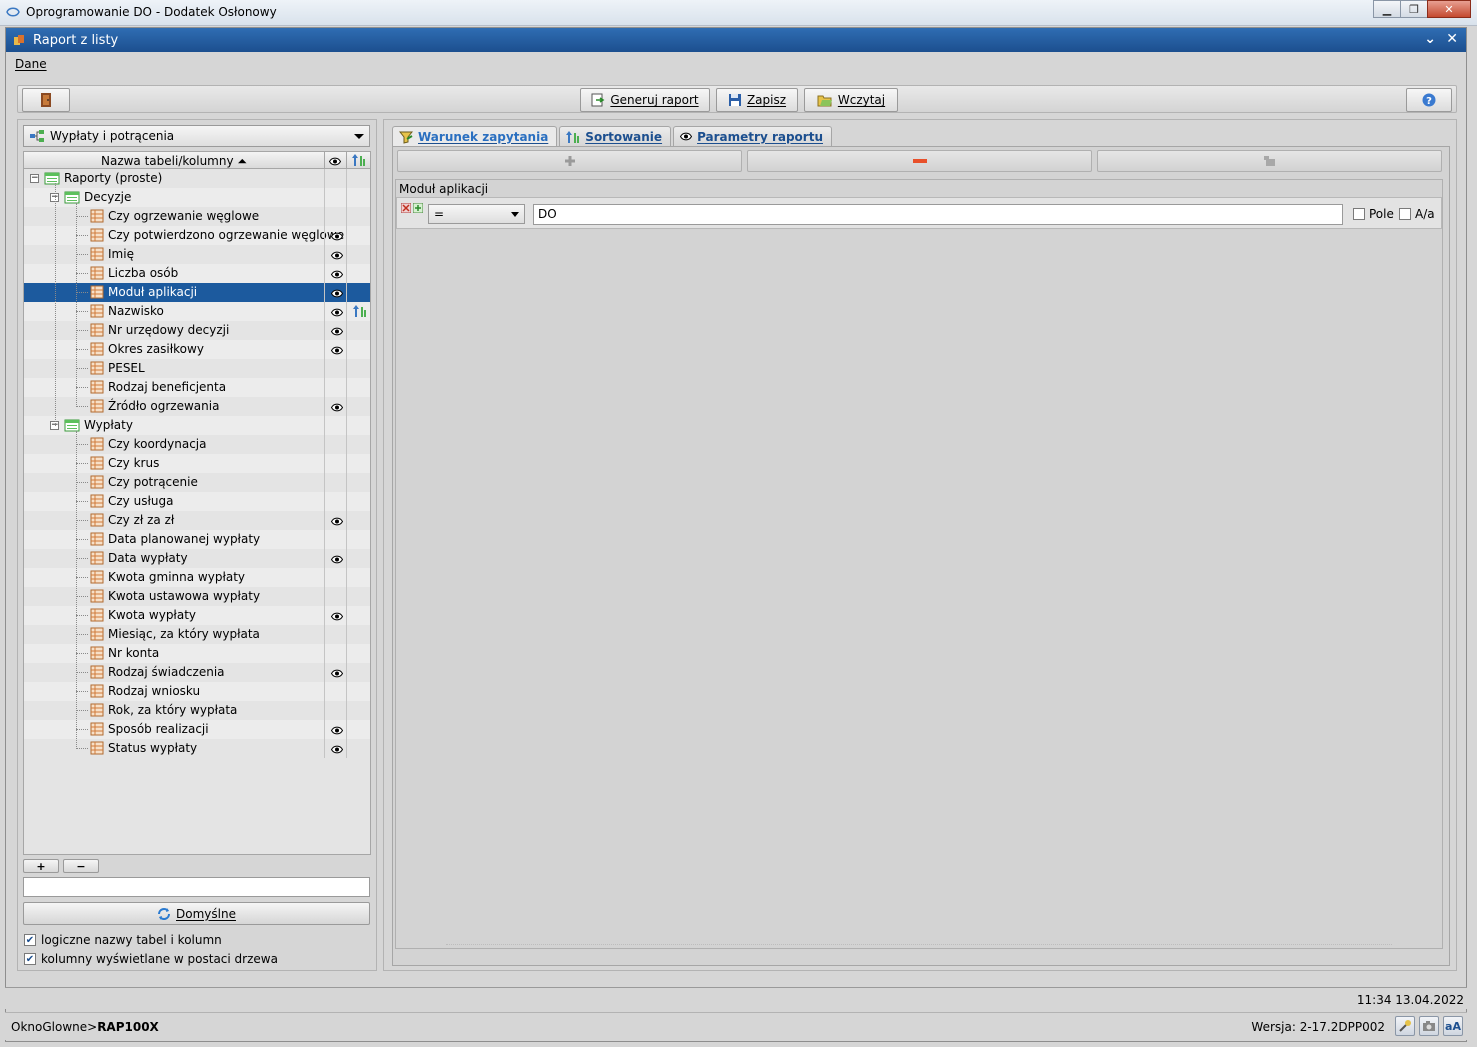 Image resolution: width=1477 pixels, height=1047 pixels. I want to click on load-button: Wczytaj, so click(851, 100).